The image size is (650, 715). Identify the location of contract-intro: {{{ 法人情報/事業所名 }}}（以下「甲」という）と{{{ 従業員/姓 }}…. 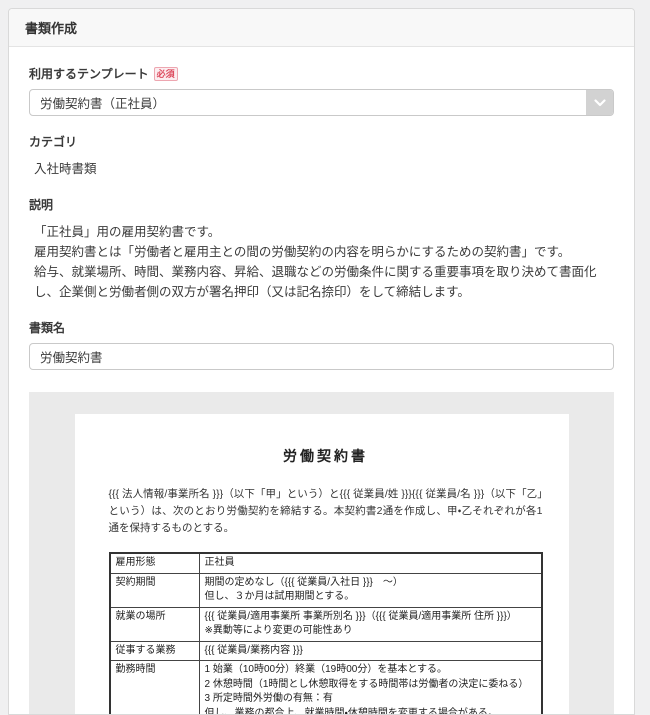
(325, 511).